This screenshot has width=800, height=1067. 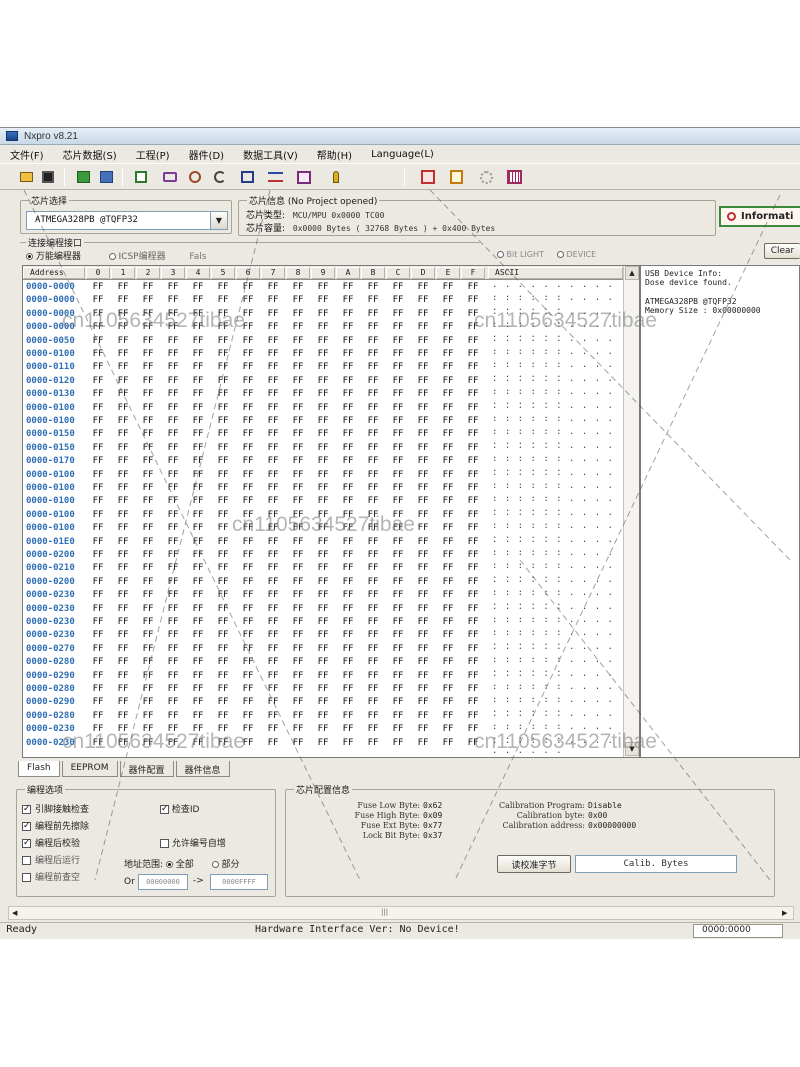 What do you see at coordinates (146, 769) in the screenshot?
I see `tab-device-config: 器件配置` at bounding box center [146, 769].